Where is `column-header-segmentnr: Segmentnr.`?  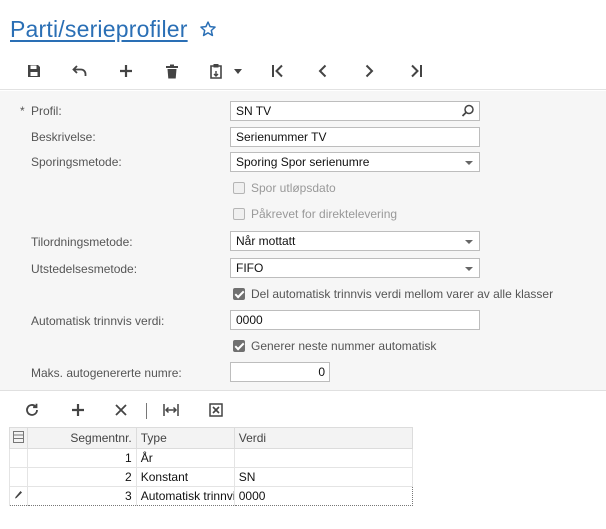
column-header-segmentnr: Segmentnr. is located at coordinates (81, 438).